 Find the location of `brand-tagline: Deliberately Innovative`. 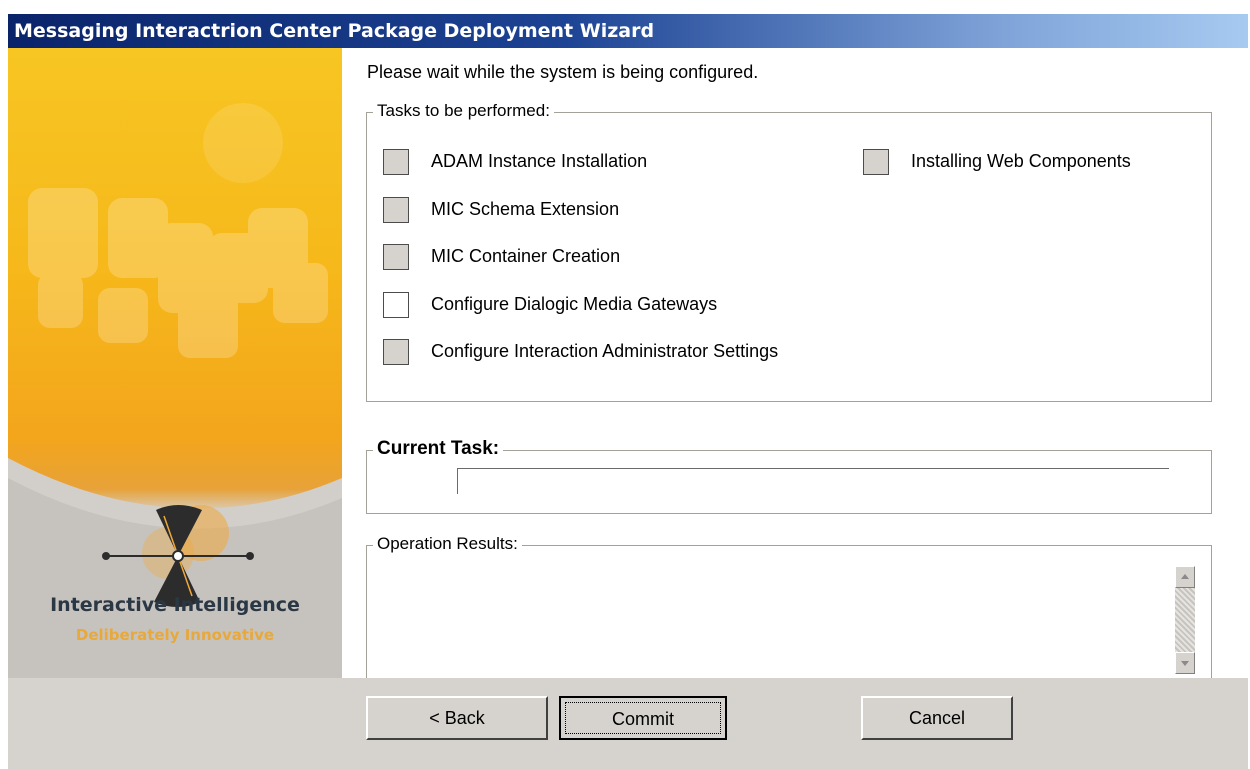

brand-tagline: Deliberately Innovative is located at coordinates (175, 635).